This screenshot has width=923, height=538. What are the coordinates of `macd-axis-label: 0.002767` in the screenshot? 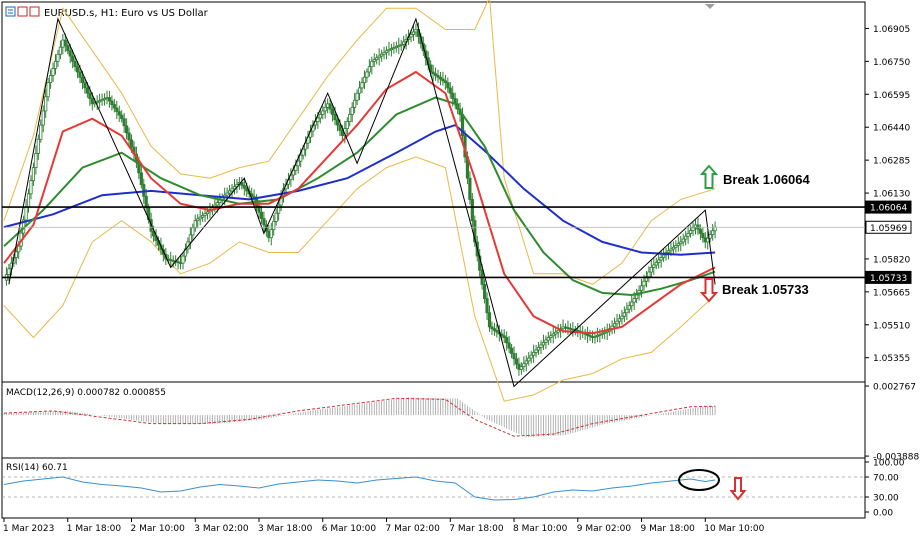 It's located at (894, 388).